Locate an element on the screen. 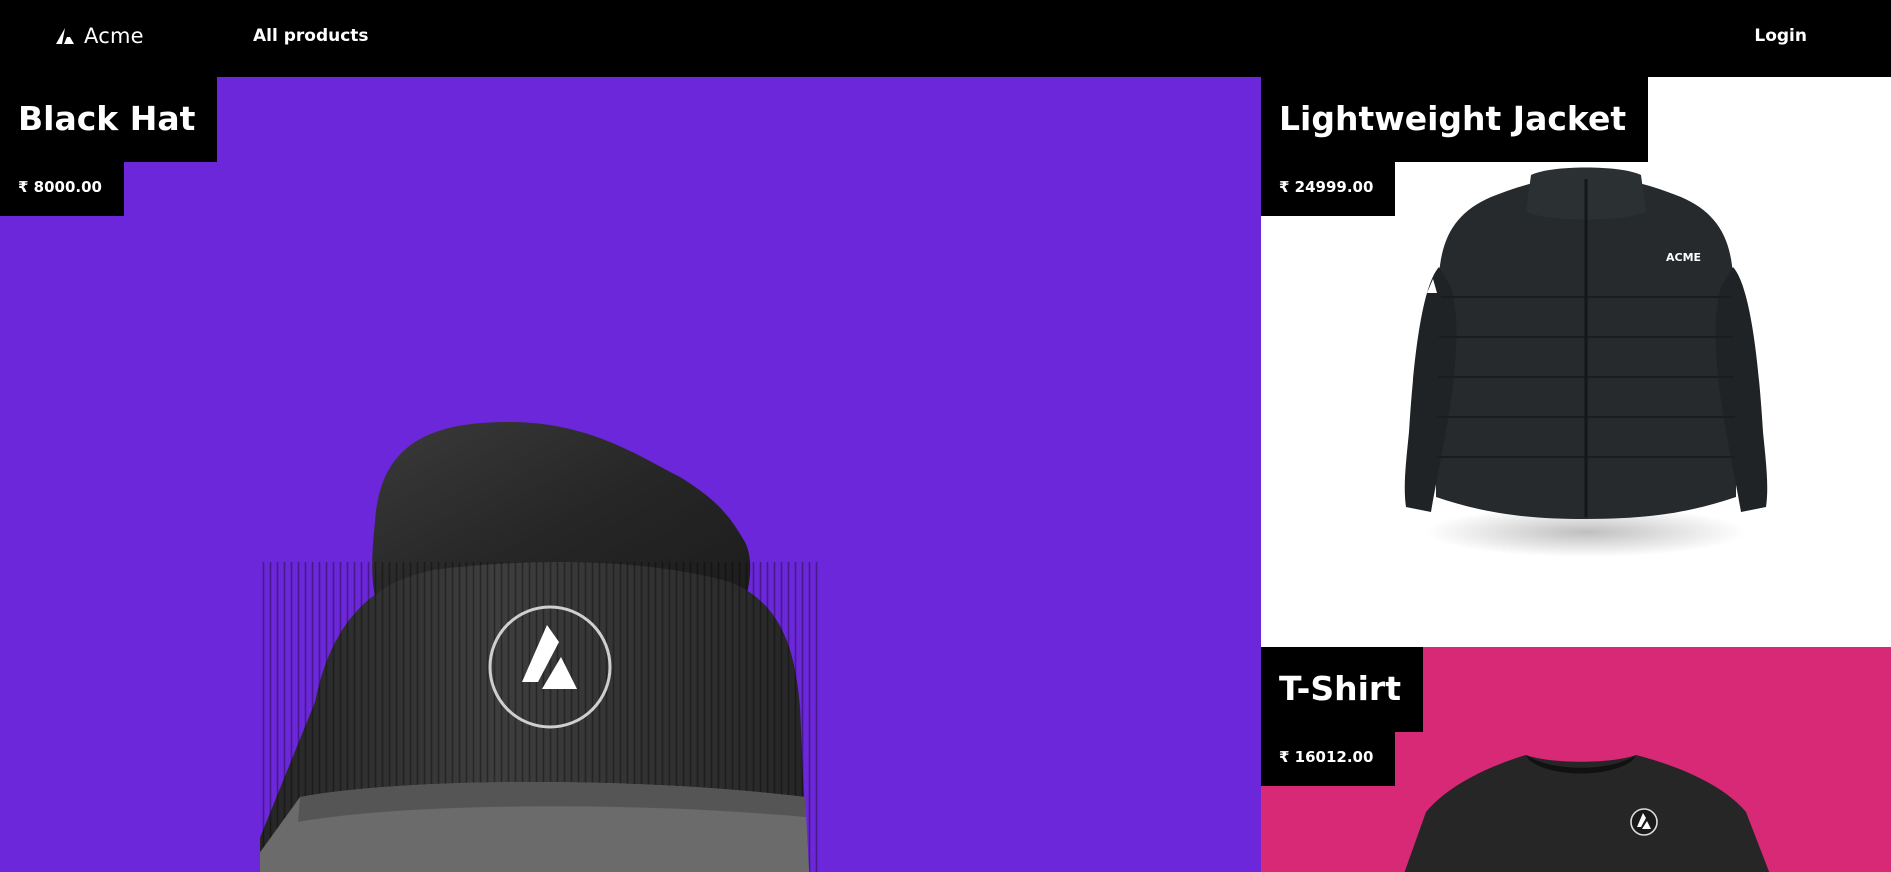 The width and height of the screenshot is (1891, 872). product-tile-t-shirt: T-Shirt ₹ 16012.00 is located at coordinates (1576, 759).